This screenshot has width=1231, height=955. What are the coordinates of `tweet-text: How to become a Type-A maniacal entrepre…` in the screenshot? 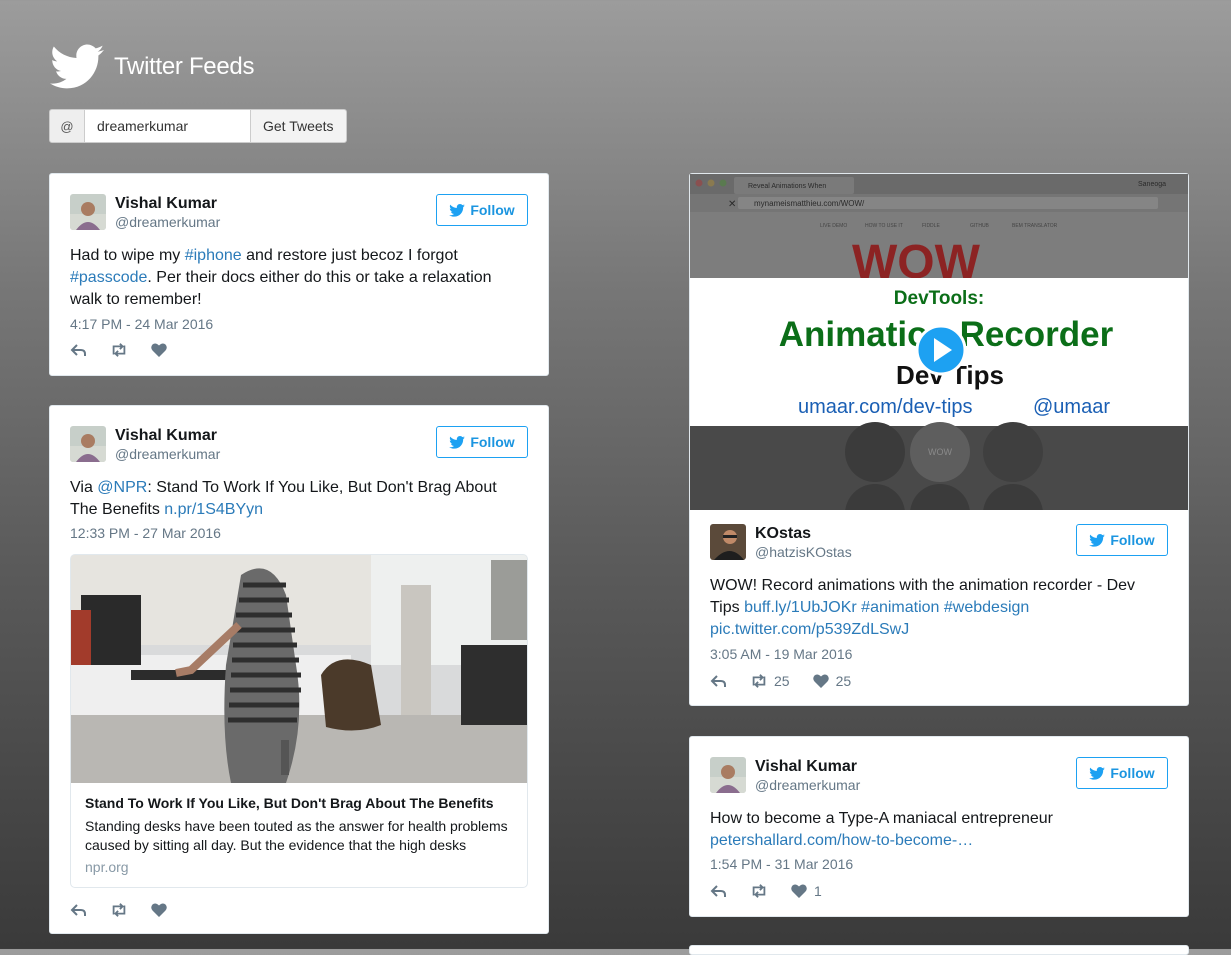 It's located at (882, 829).